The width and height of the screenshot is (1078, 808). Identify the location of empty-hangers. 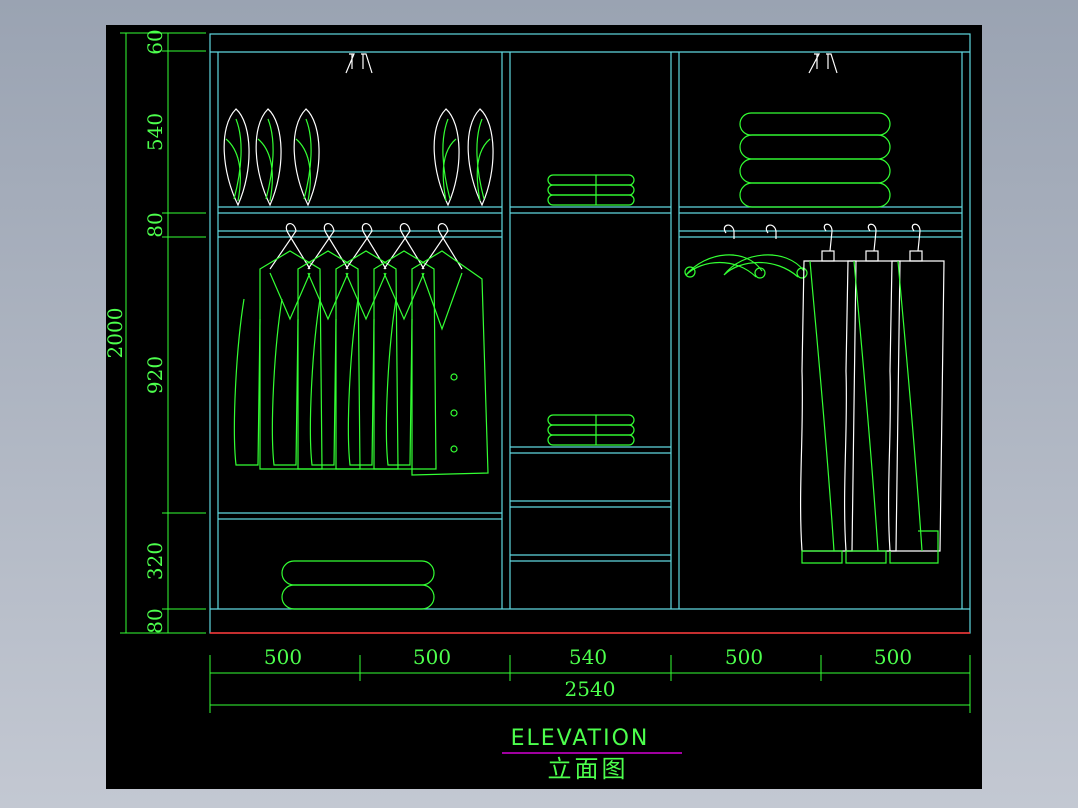
(746, 251).